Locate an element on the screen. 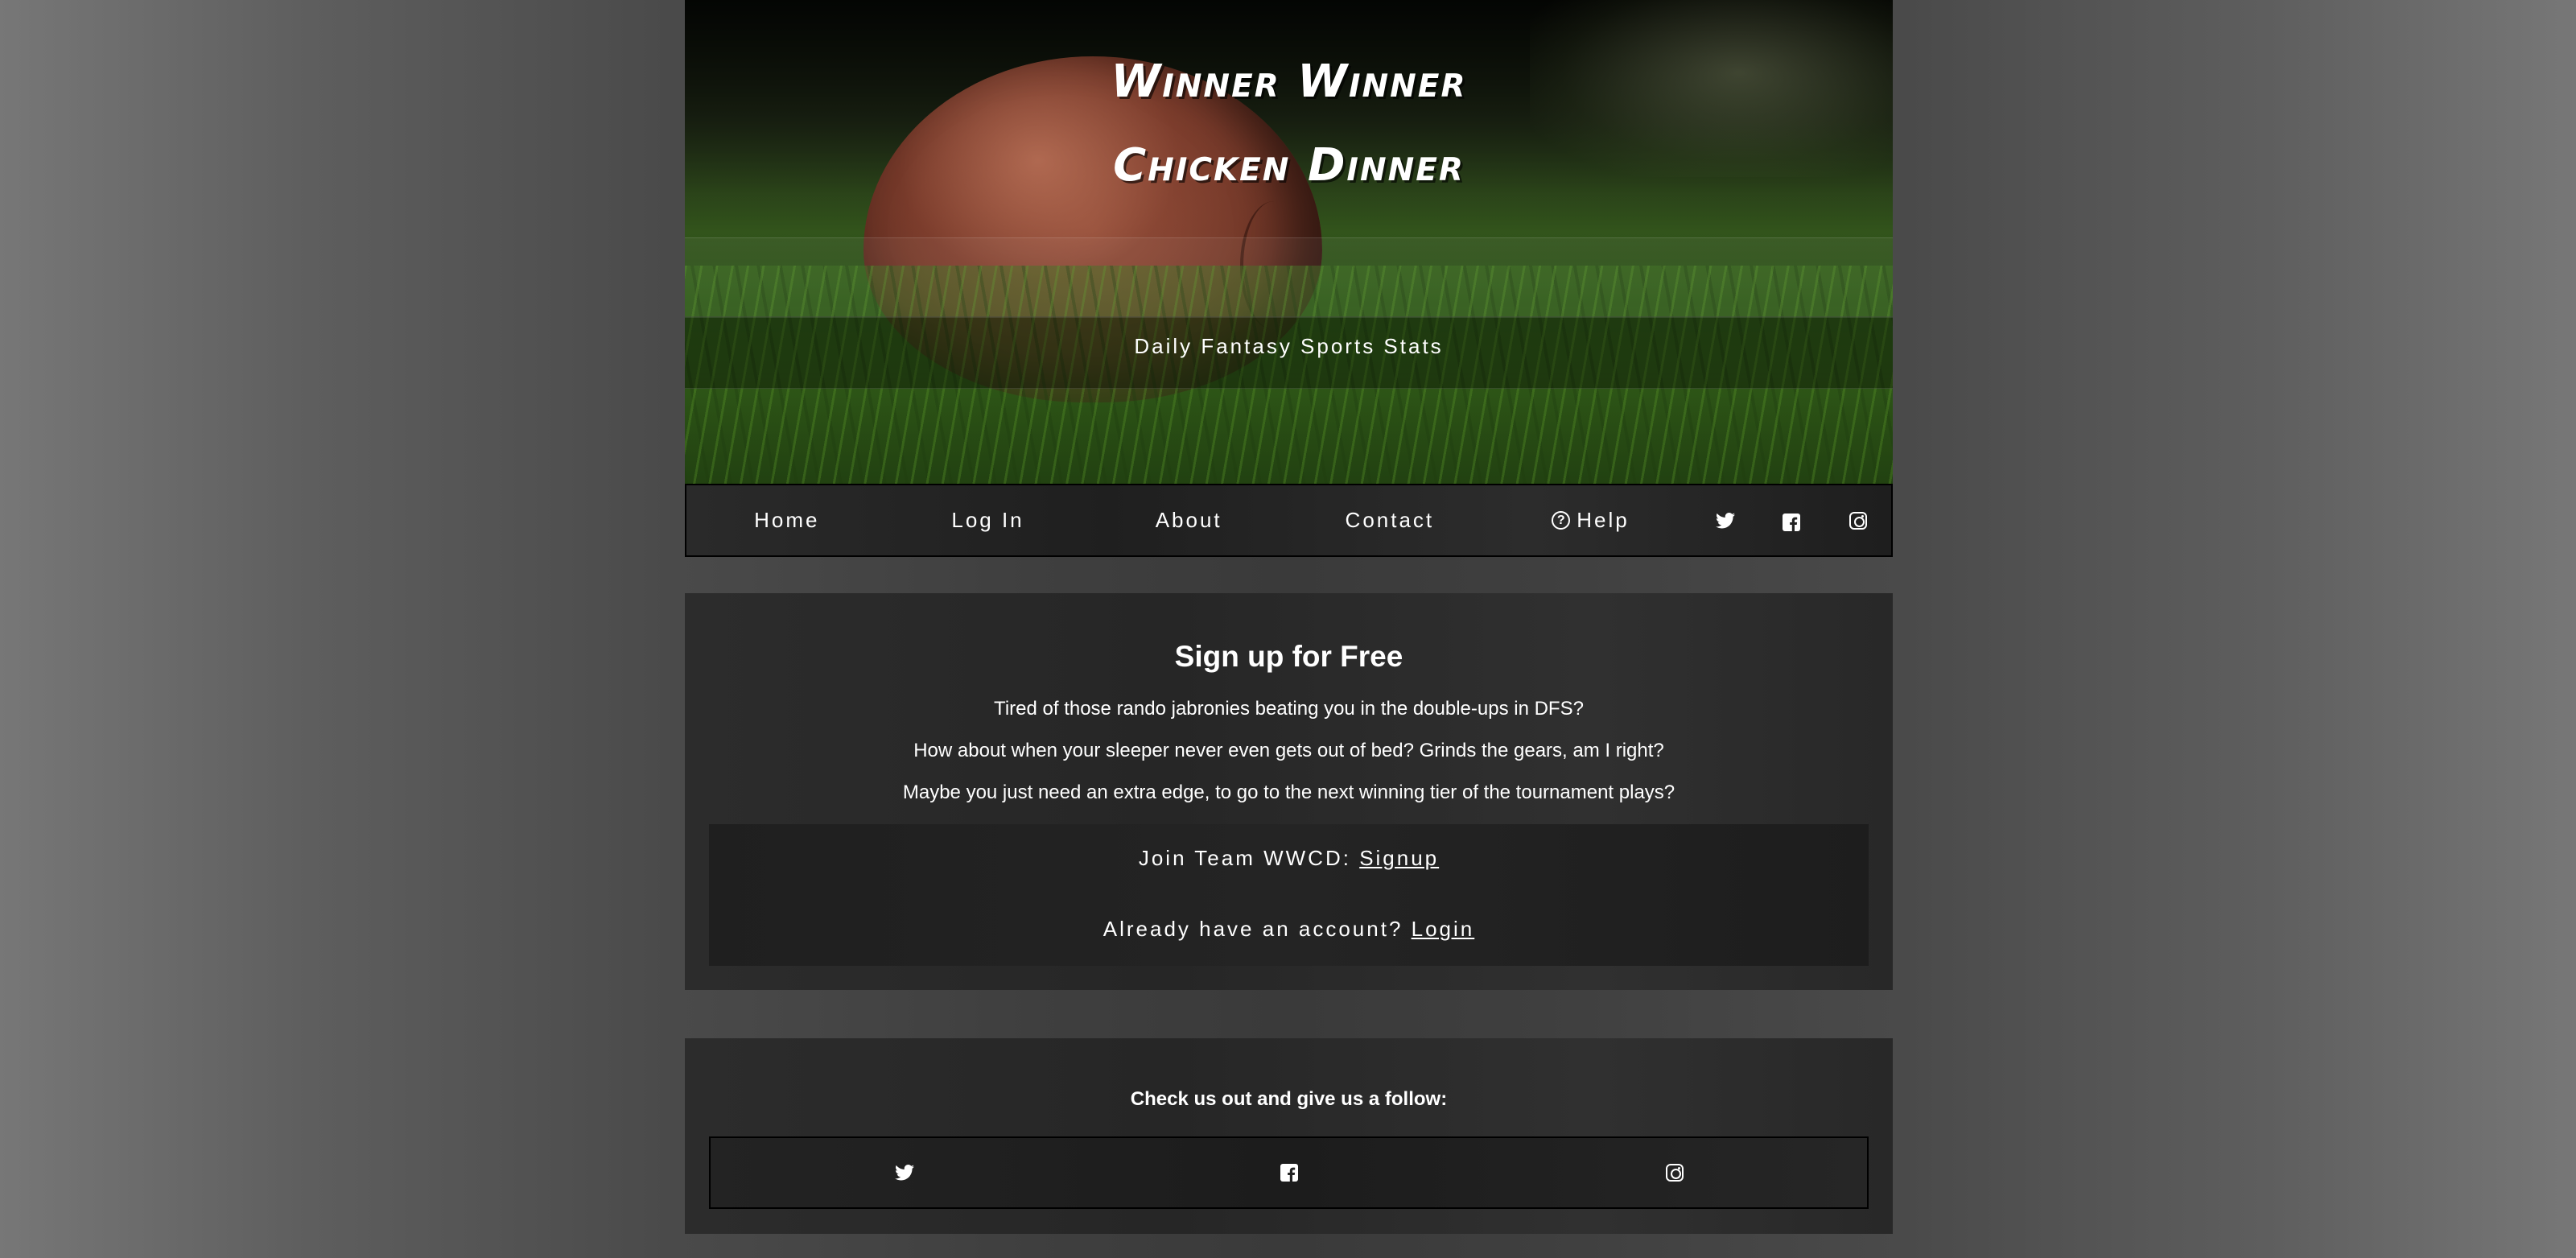 The width and height of the screenshot is (2576, 1258). nav-home-label: Home is located at coordinates (787, 520).